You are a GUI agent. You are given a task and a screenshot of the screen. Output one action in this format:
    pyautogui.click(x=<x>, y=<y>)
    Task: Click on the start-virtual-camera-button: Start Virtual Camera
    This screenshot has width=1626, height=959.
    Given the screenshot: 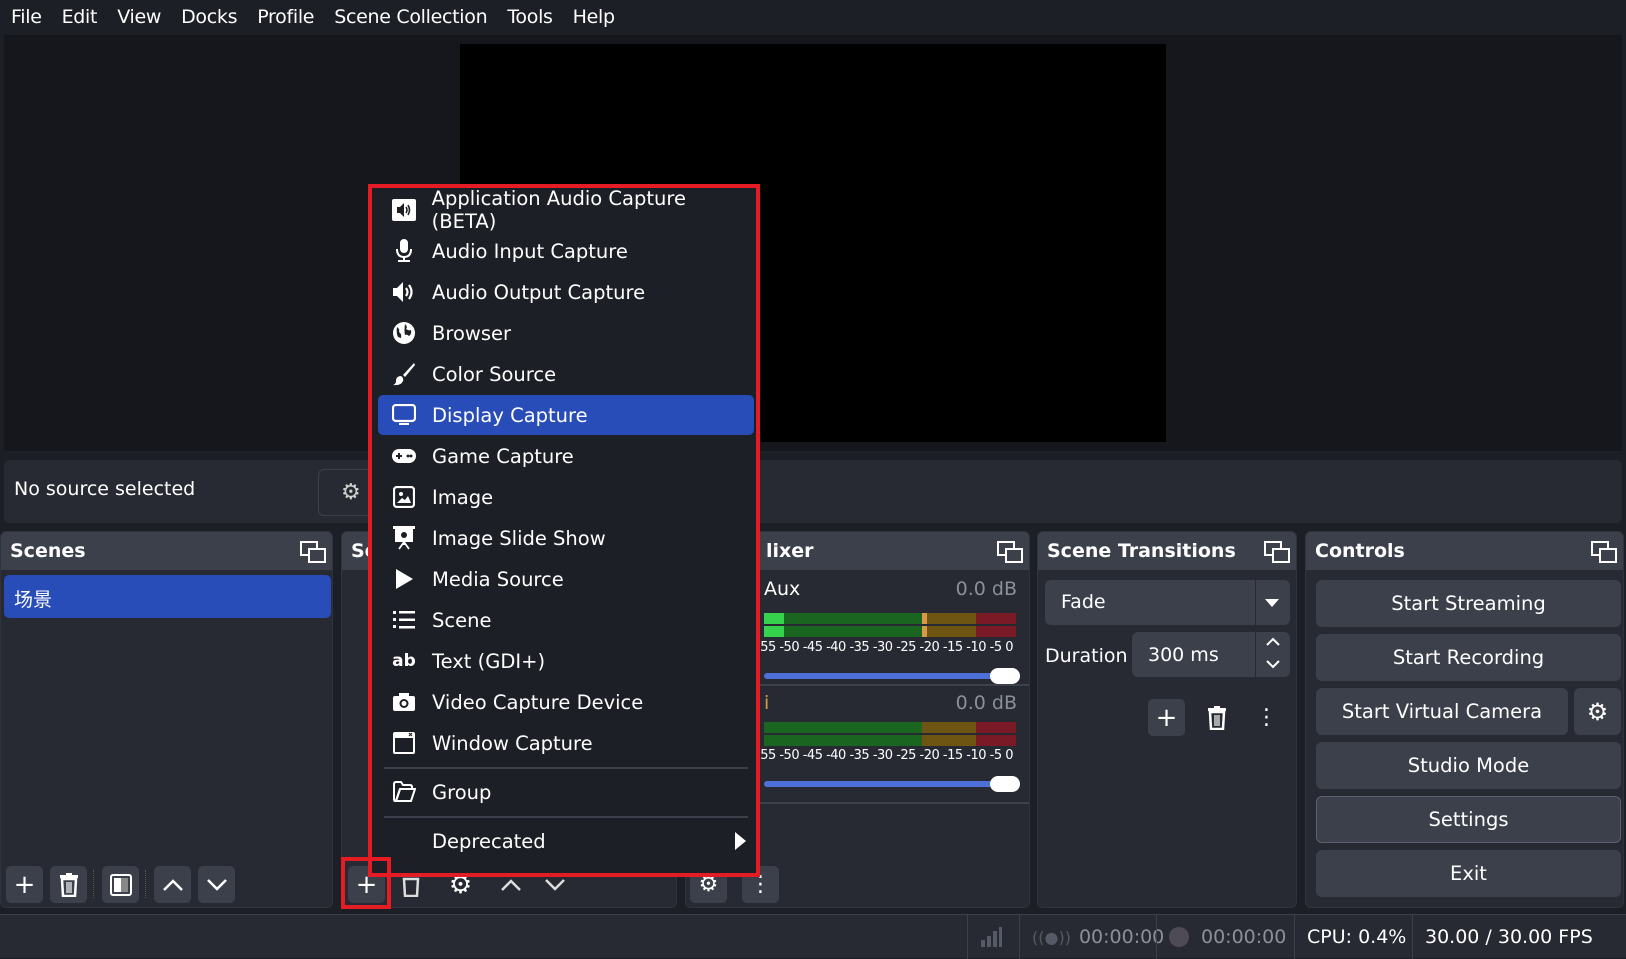 What is the action you would take?
    pyautogui.click(x=1442, y=711)
    